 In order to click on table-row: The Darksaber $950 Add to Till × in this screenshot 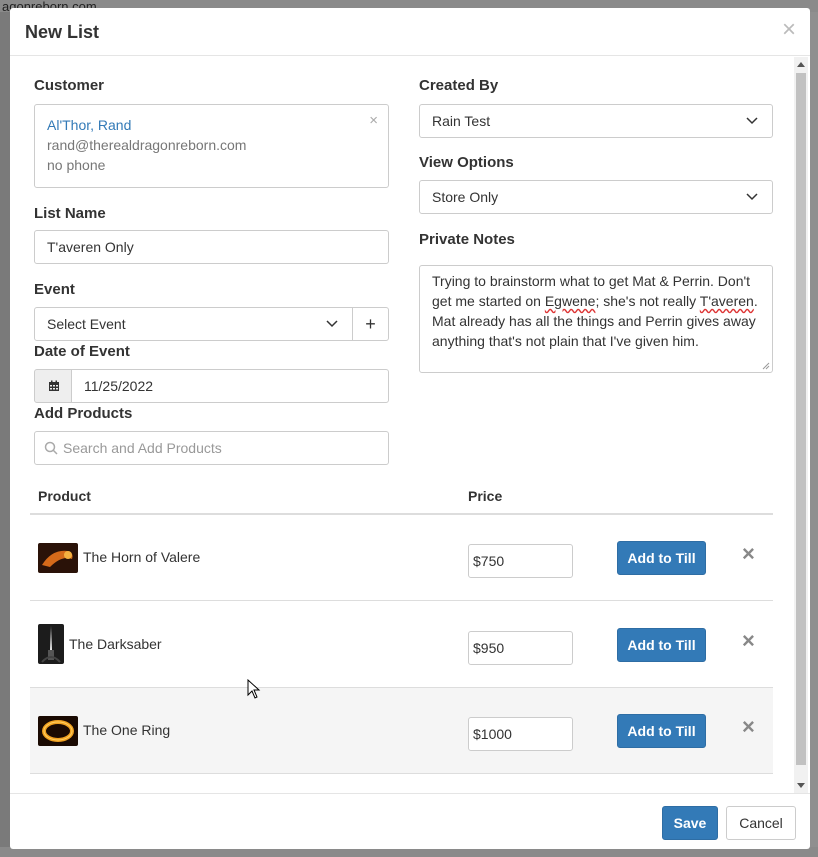, I will do `click(401, 645)`.